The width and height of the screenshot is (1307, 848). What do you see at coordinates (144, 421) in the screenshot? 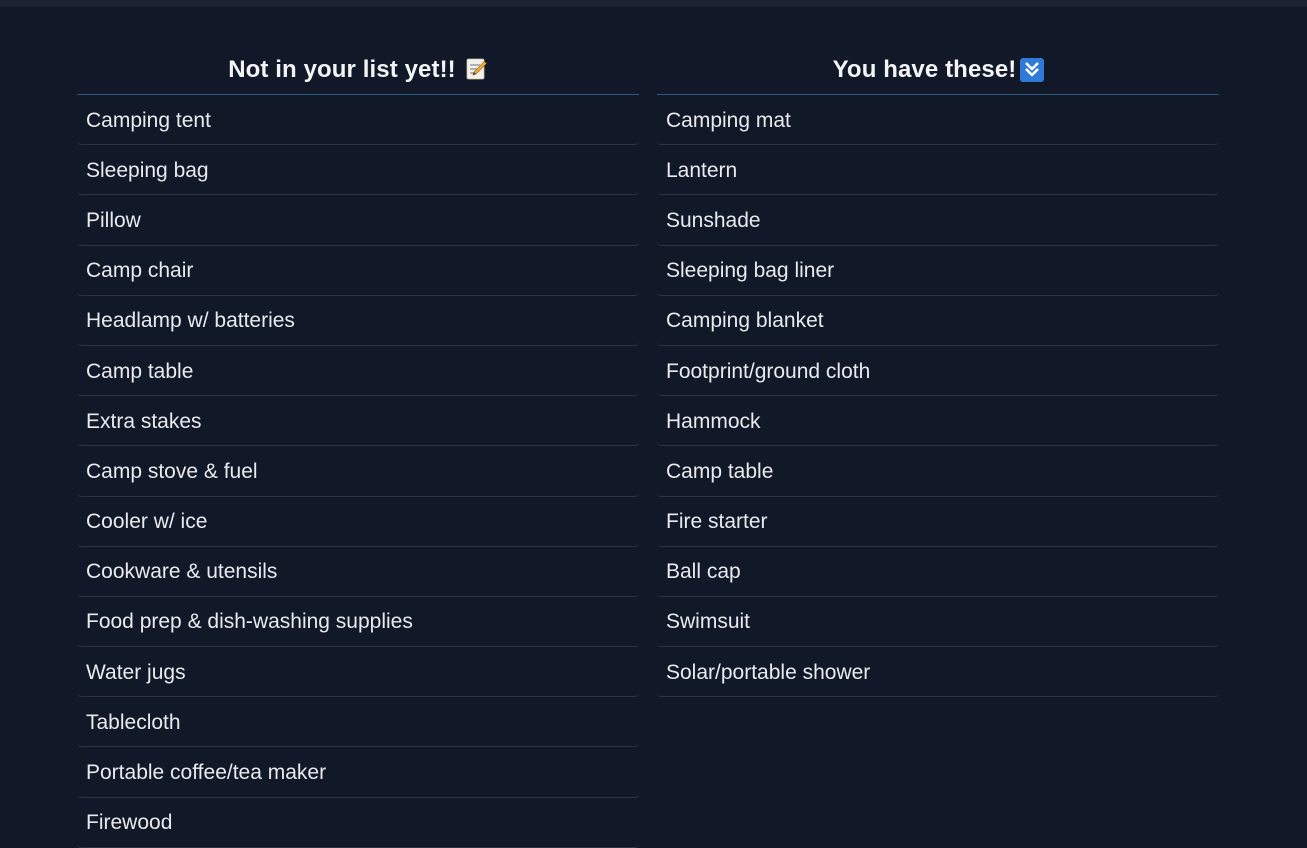
I see `list-item-label: Extra stakes` at bounding box center [144, 421].